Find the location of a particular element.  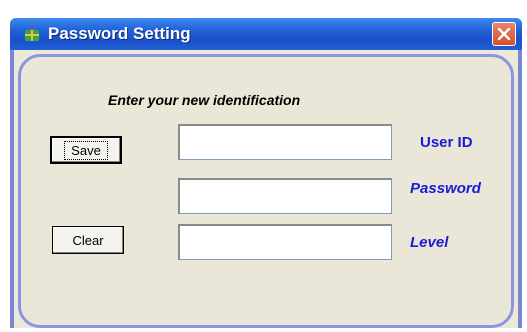

form-heading: Enter your new identification is located at coordinates (204, 100).